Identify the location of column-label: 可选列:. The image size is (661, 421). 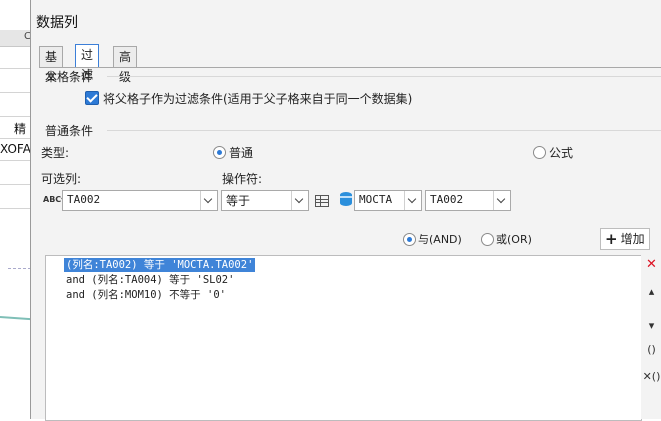
(61, 179).